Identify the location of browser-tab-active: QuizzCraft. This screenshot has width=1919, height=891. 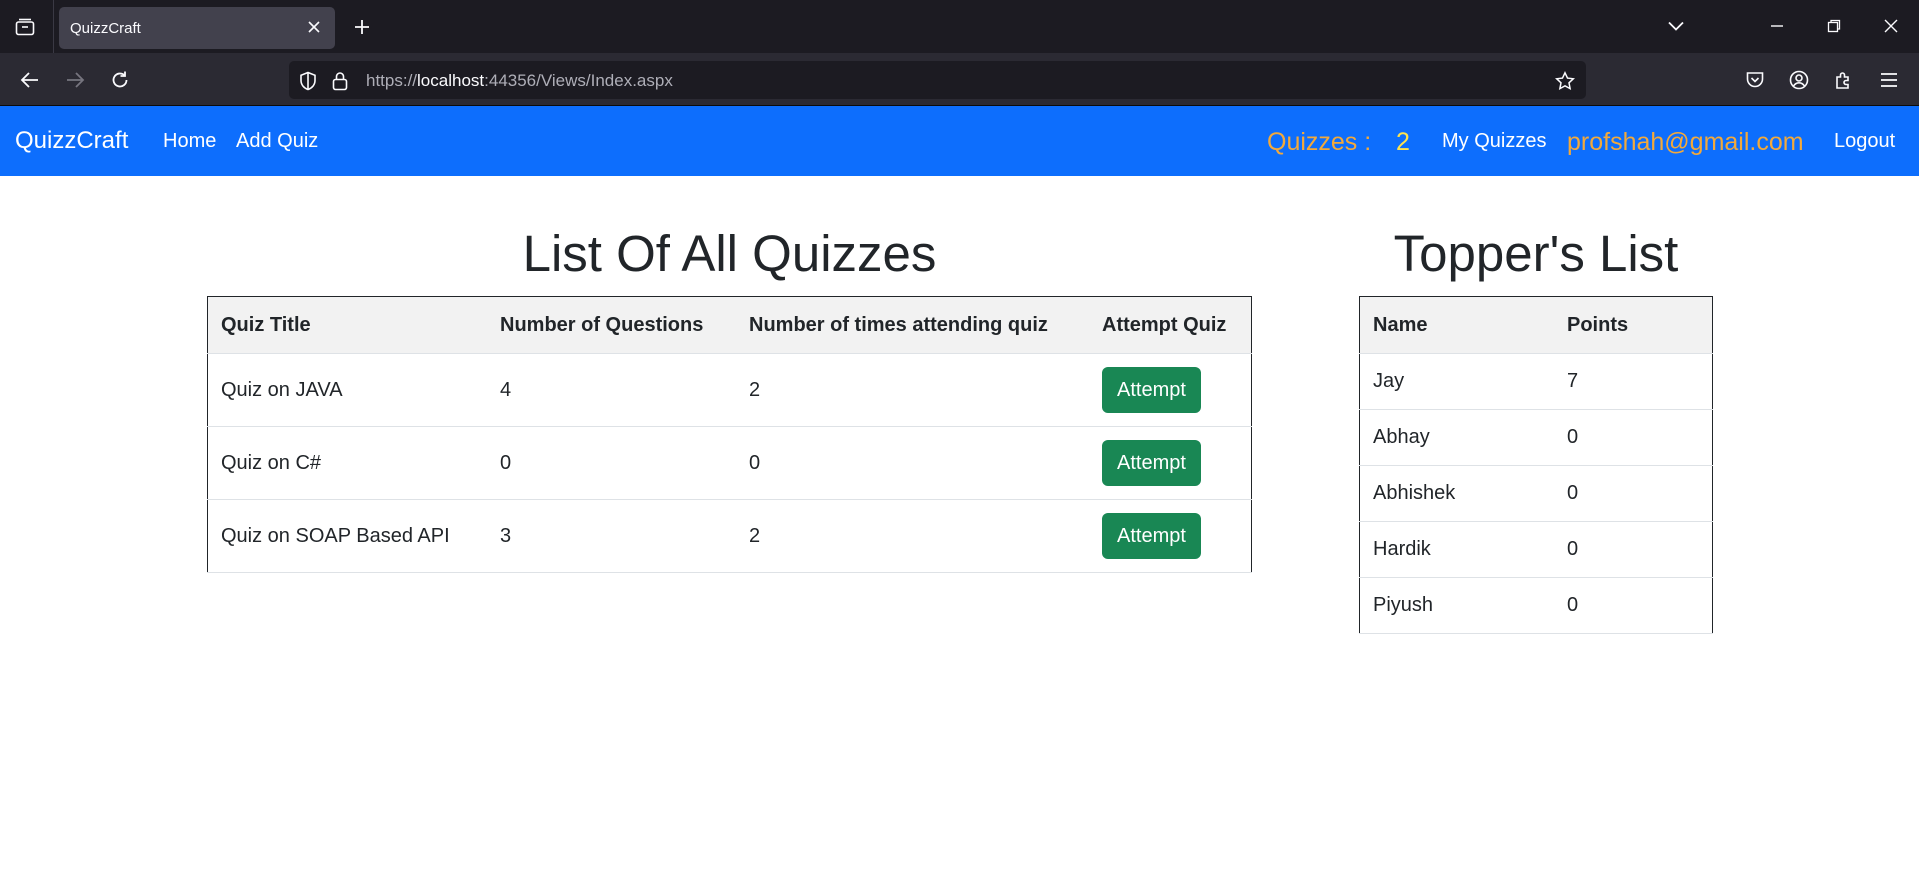
(197, 28).